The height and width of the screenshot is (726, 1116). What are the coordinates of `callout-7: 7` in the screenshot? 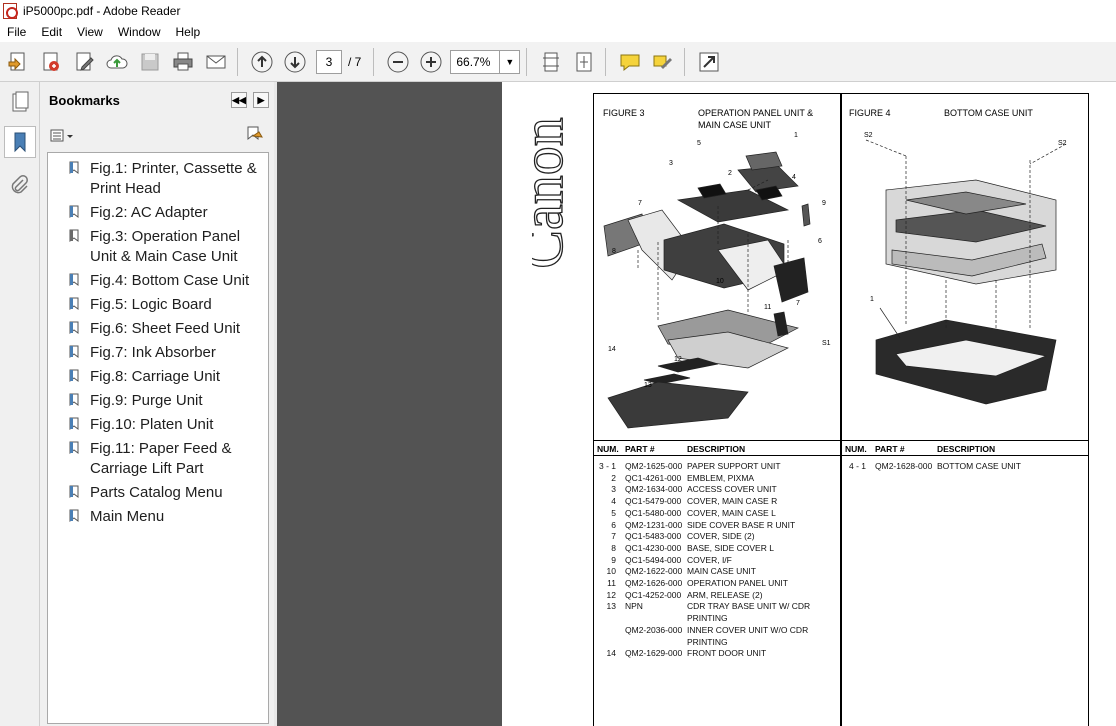 It's located at (640, 203).